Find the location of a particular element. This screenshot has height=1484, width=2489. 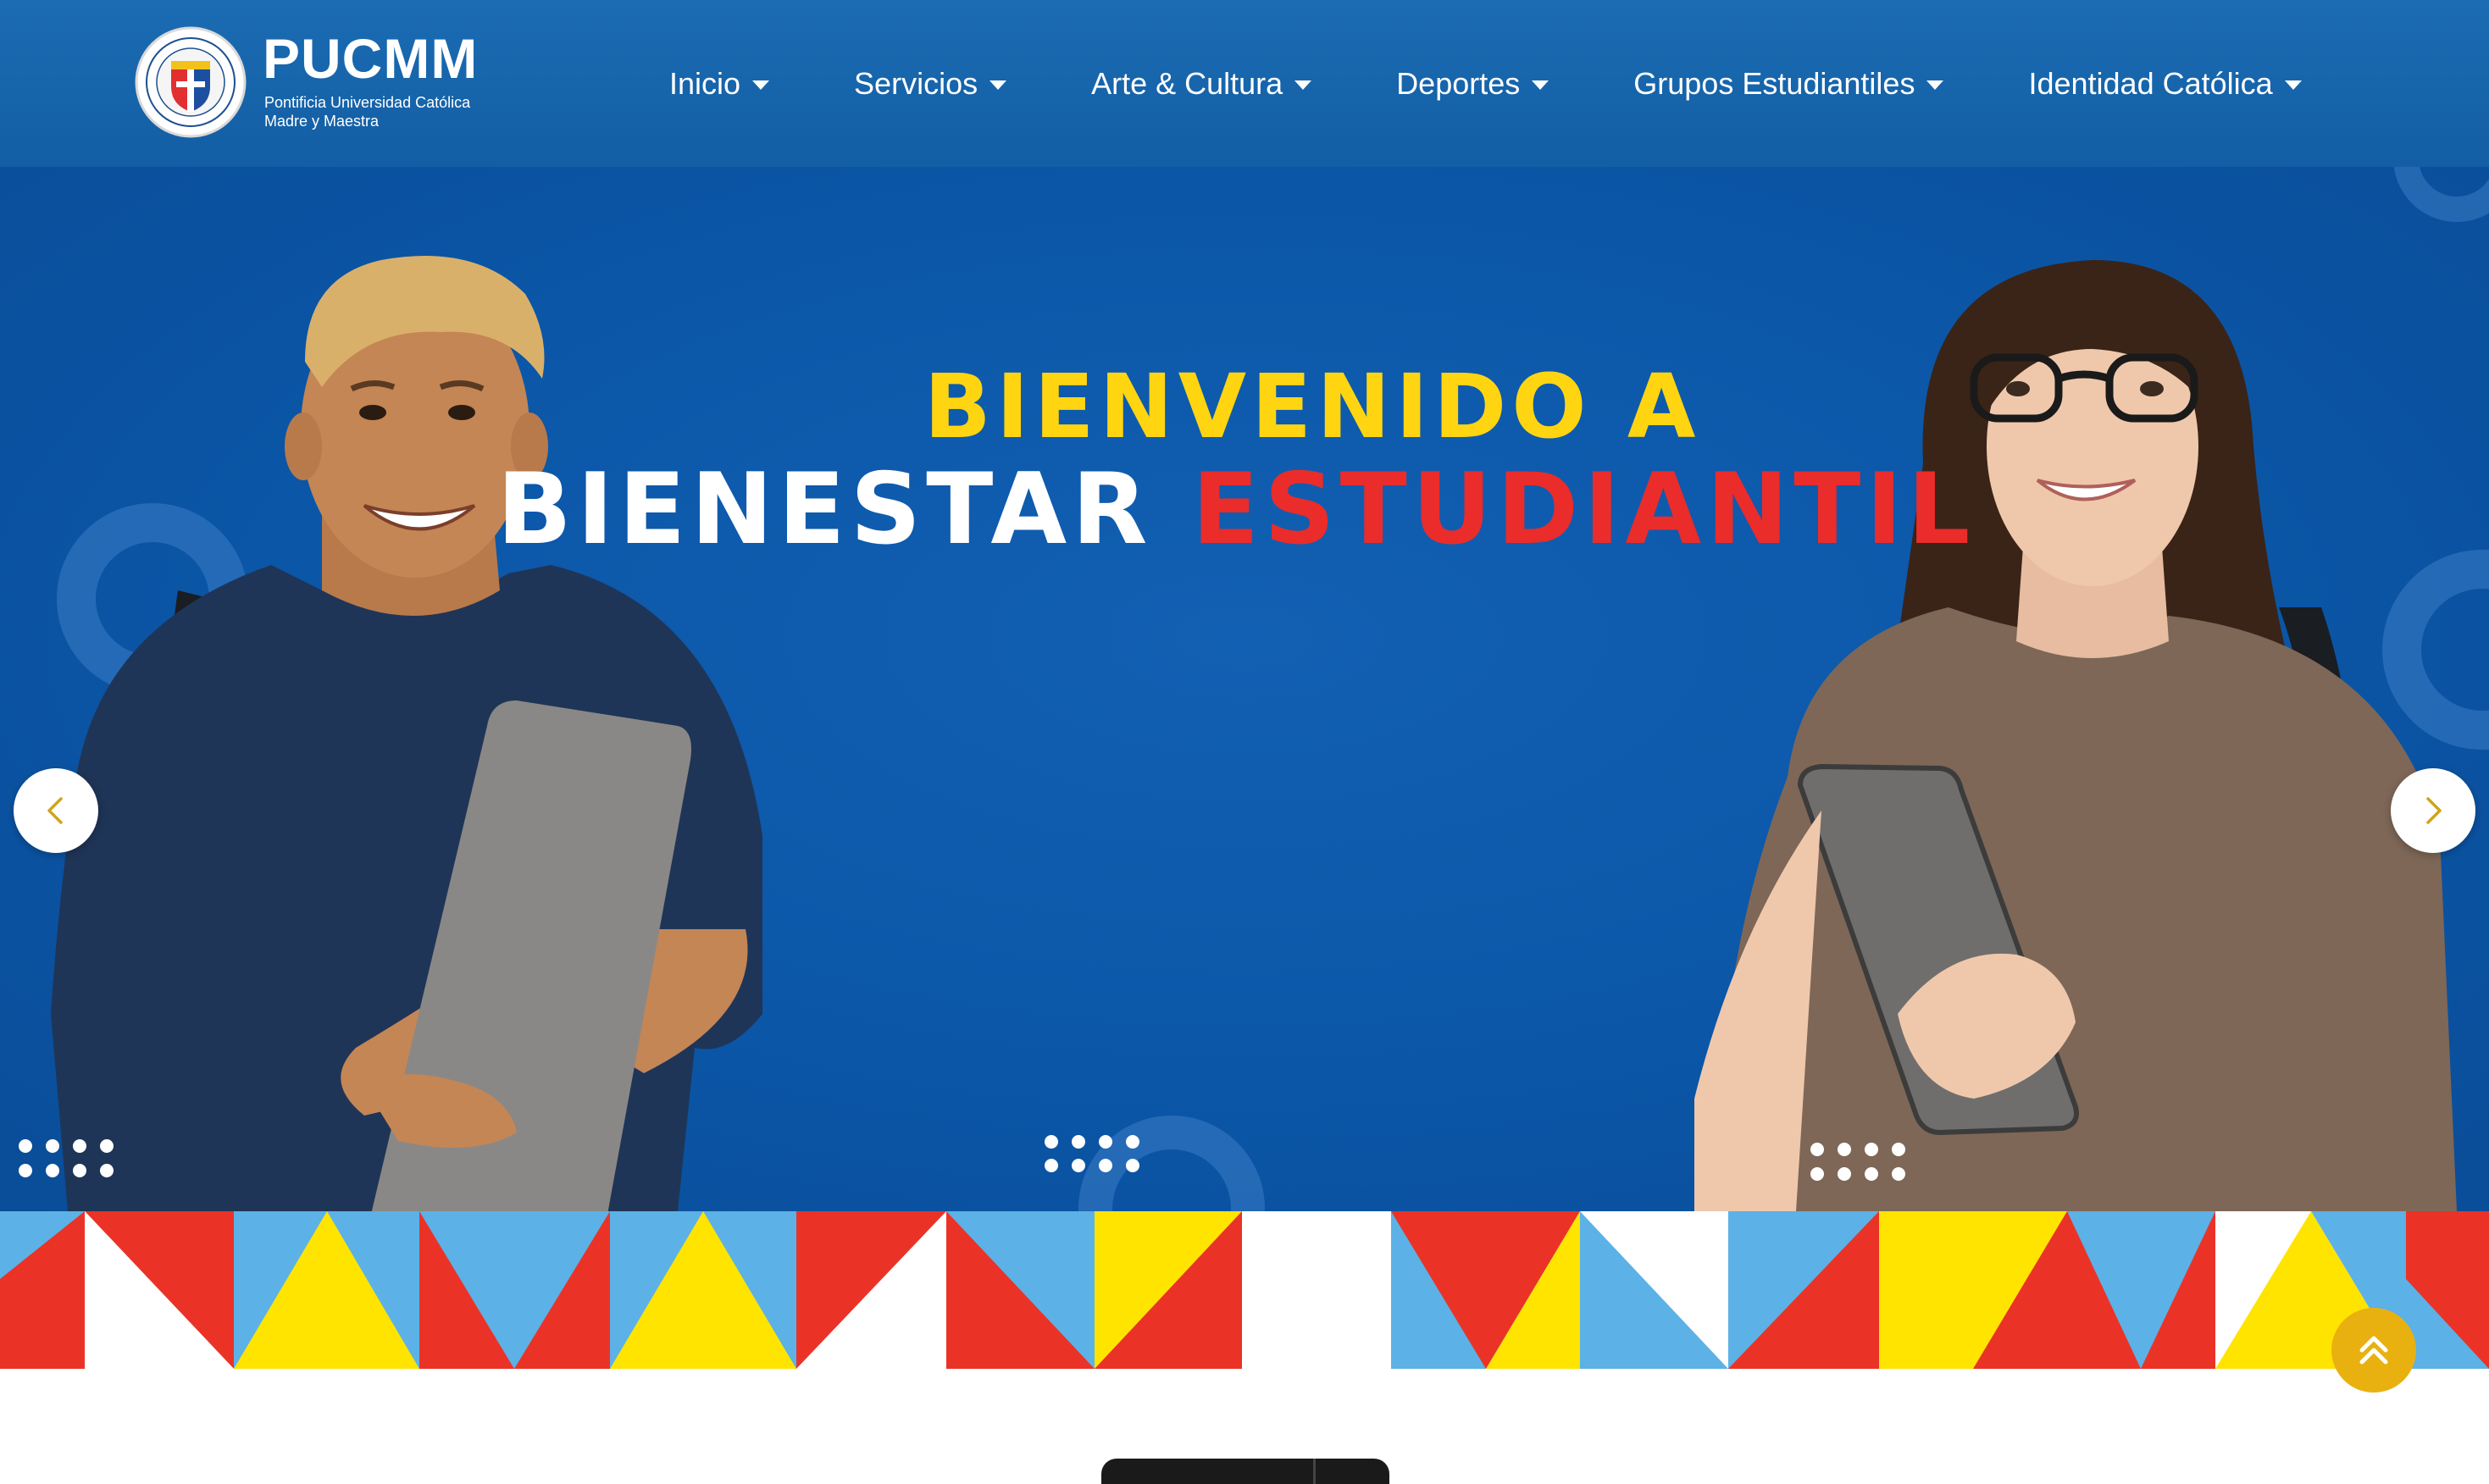

hero-title-red: ESTUDIANTIL is located at coordinates (1583, 509).